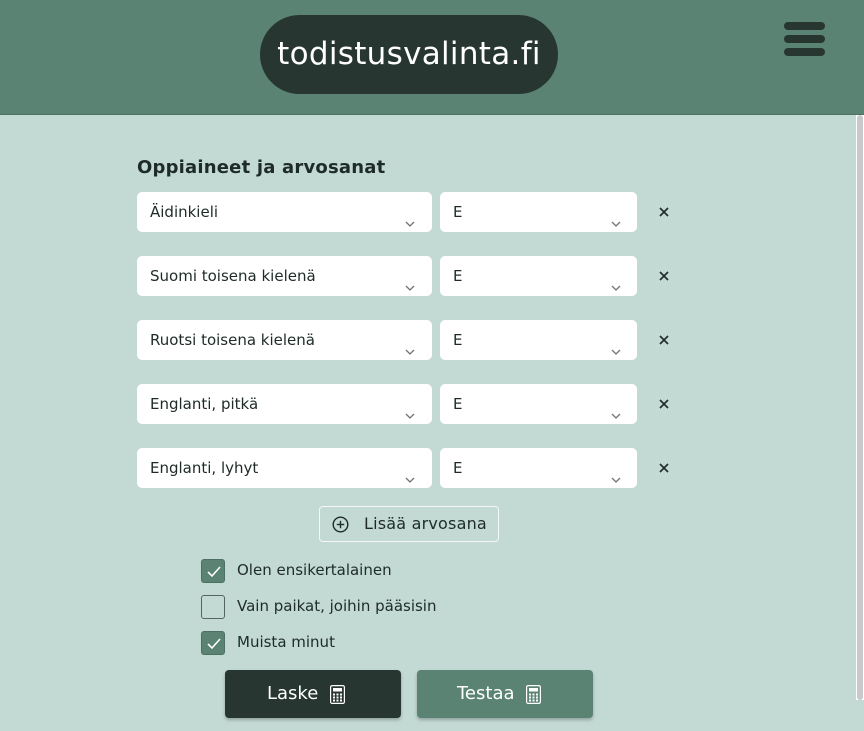 The width and height of the screenshot is (864, 731). Describe the element at coordinates (233, 276) in the screenshot. I see `subject-value: Suomi toisena kielenä` at that location.